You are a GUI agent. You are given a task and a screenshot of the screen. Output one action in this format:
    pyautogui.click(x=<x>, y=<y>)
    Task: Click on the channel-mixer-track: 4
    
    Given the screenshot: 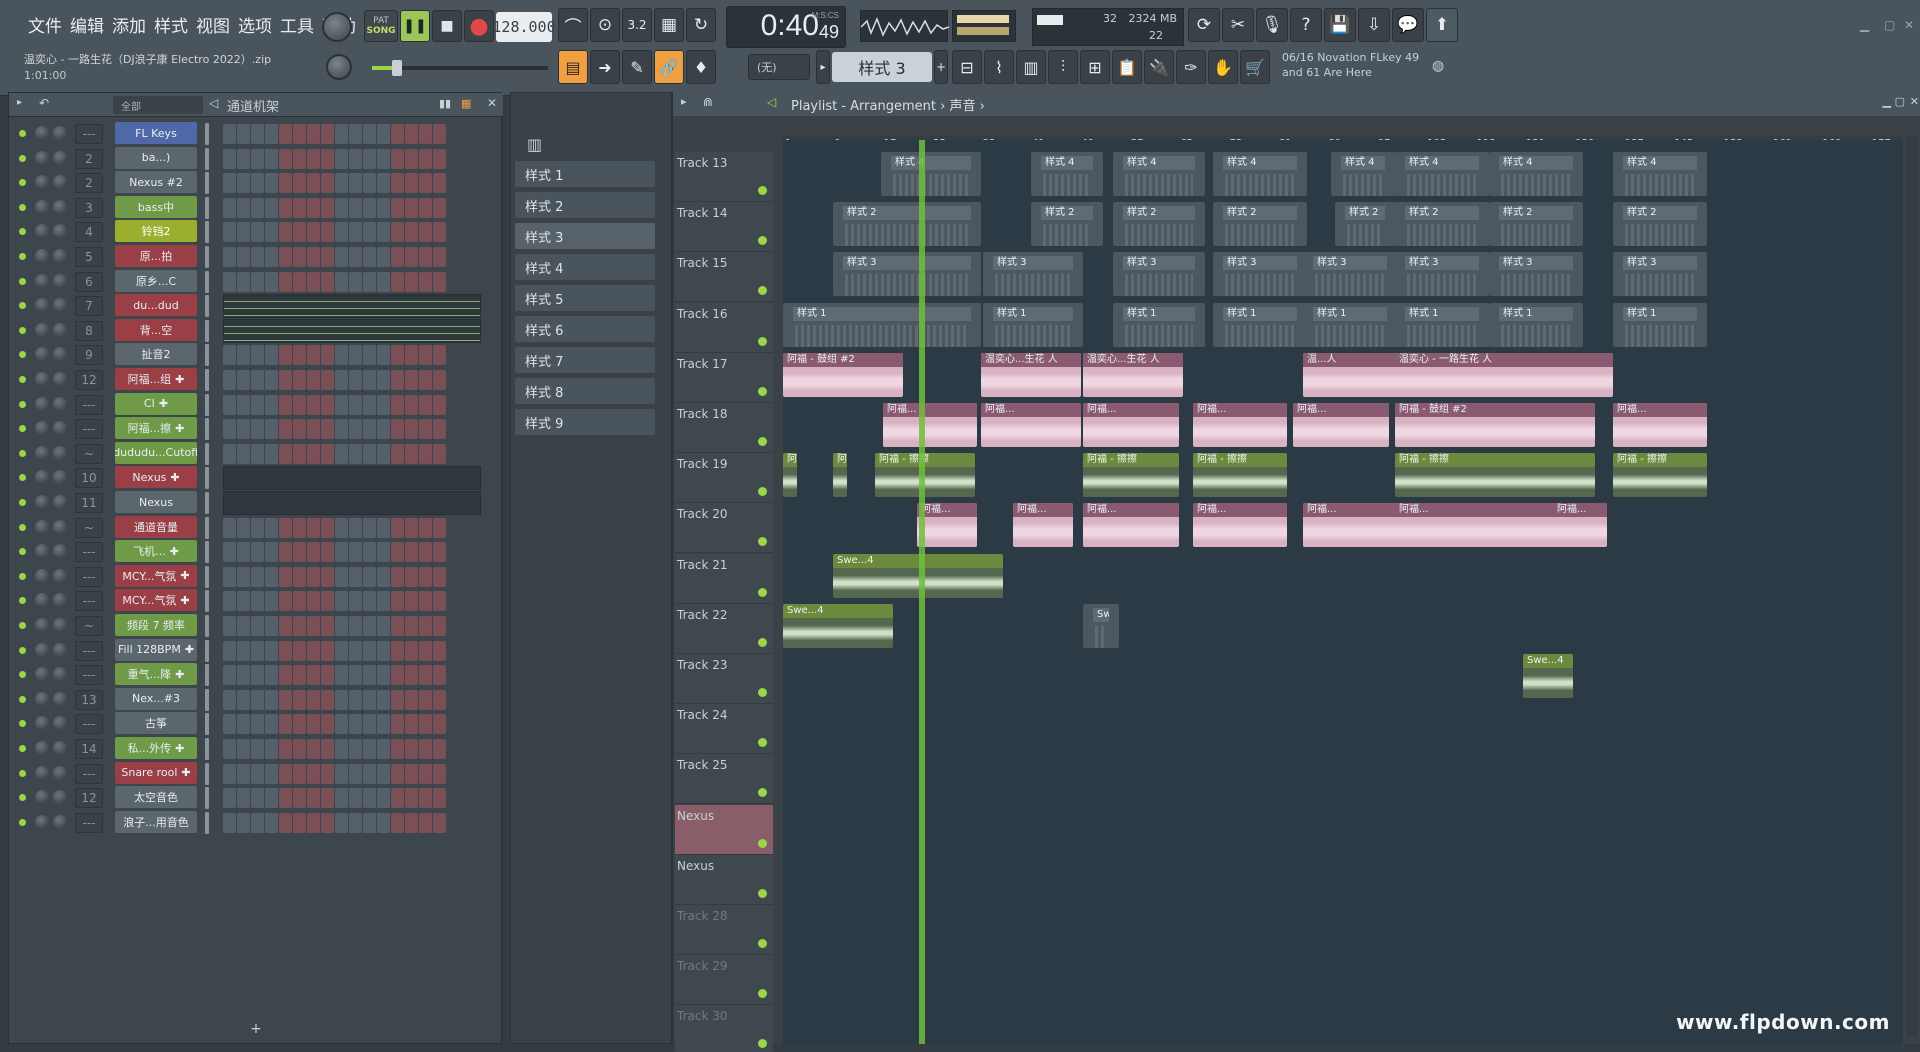 What is the action you would take?
    pyautogui.click(x=89, y=232)
    